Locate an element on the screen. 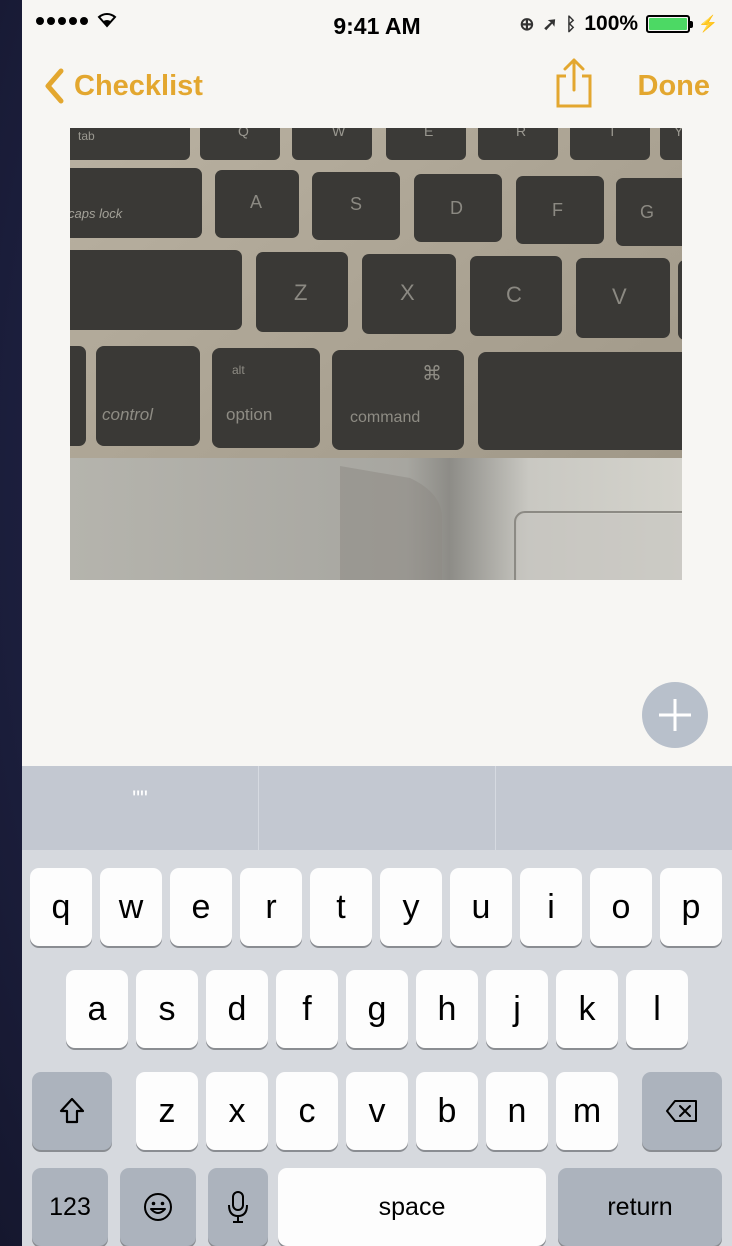 The height and width of the screenshot is (1246, 732). photo-key-e: E is located at coordinates (428, 133).